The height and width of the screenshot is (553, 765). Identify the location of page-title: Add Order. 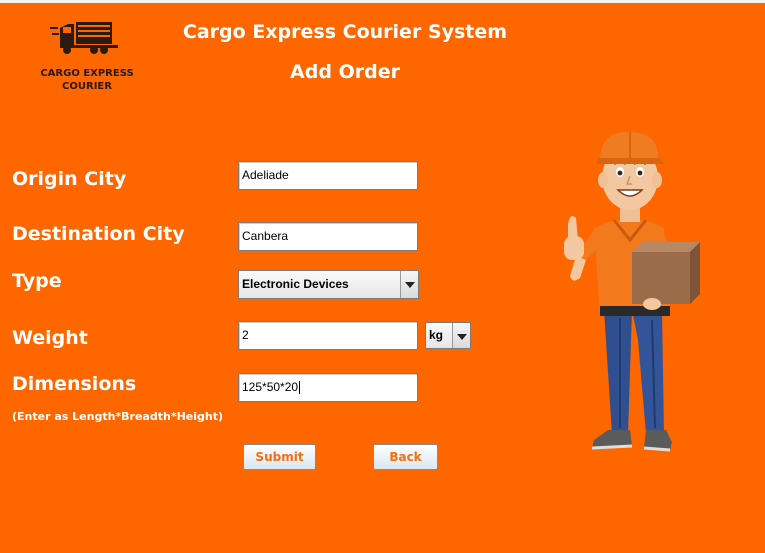
(345, 72).